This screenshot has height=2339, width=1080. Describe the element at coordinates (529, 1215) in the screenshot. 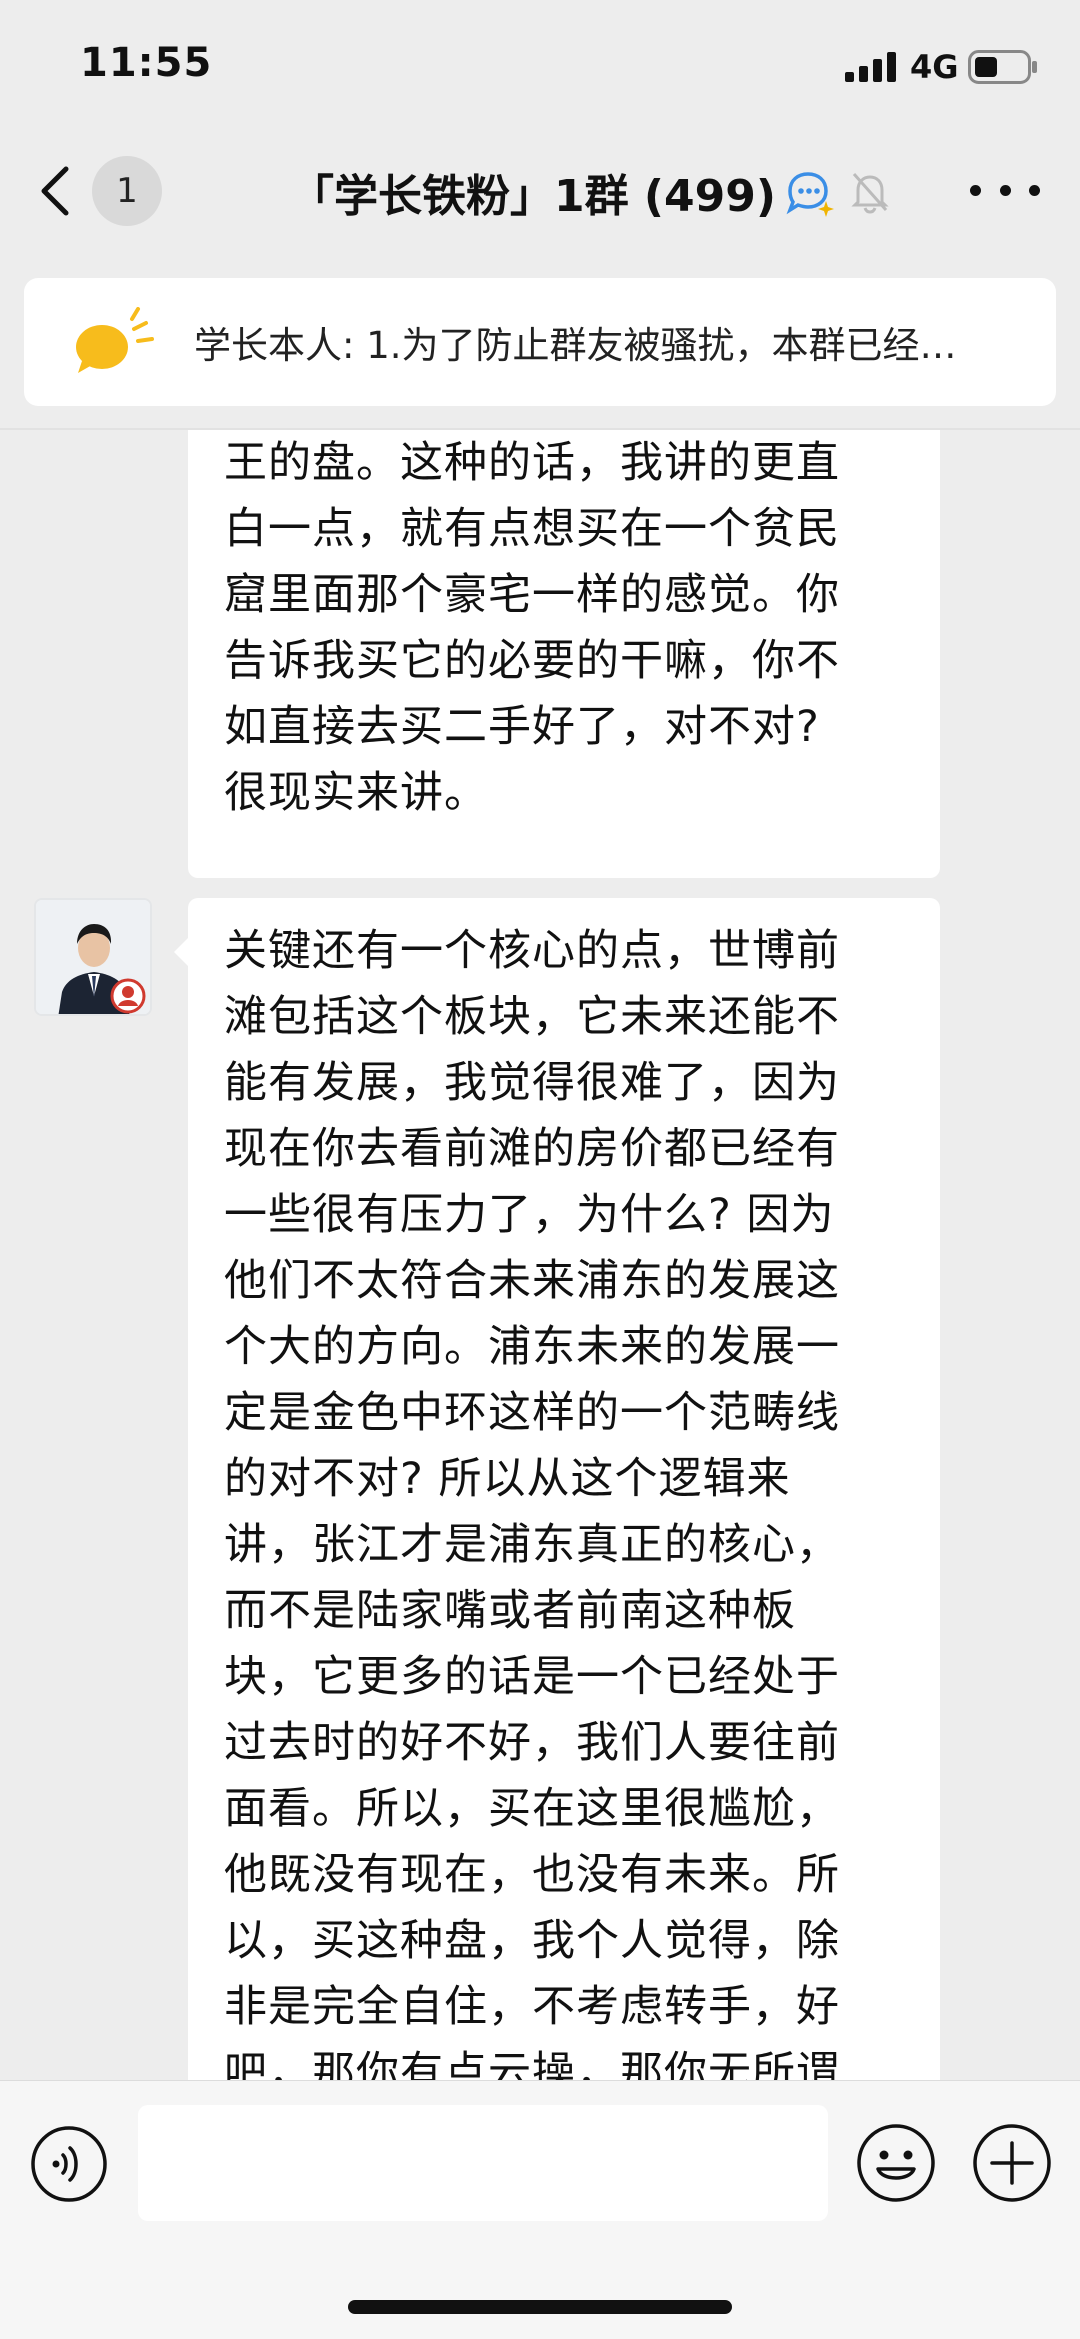

I see `message-line: 一些很有压力了，为什么? 因为` at that location.